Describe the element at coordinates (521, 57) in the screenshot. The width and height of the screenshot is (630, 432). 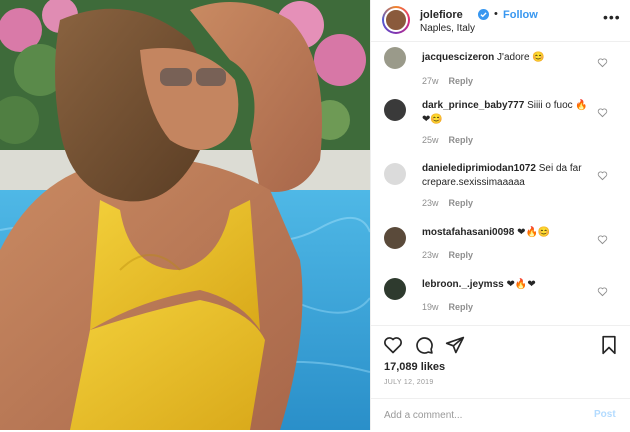
I see `comment-body: J'adore 😊` at that location.